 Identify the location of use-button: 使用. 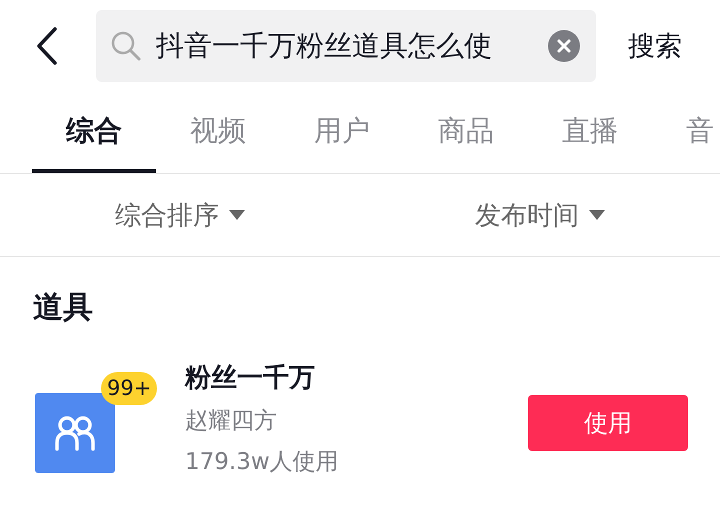
(608, 423).